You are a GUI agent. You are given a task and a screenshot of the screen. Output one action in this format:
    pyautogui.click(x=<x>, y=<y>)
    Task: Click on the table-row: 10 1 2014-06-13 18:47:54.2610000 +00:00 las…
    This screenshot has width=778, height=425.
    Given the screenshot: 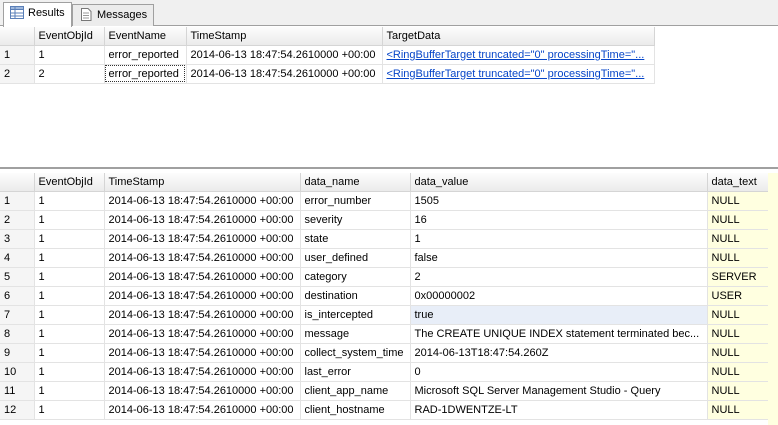 What is the action you would take?
    pyautogui.click(x=384, y=372)
    